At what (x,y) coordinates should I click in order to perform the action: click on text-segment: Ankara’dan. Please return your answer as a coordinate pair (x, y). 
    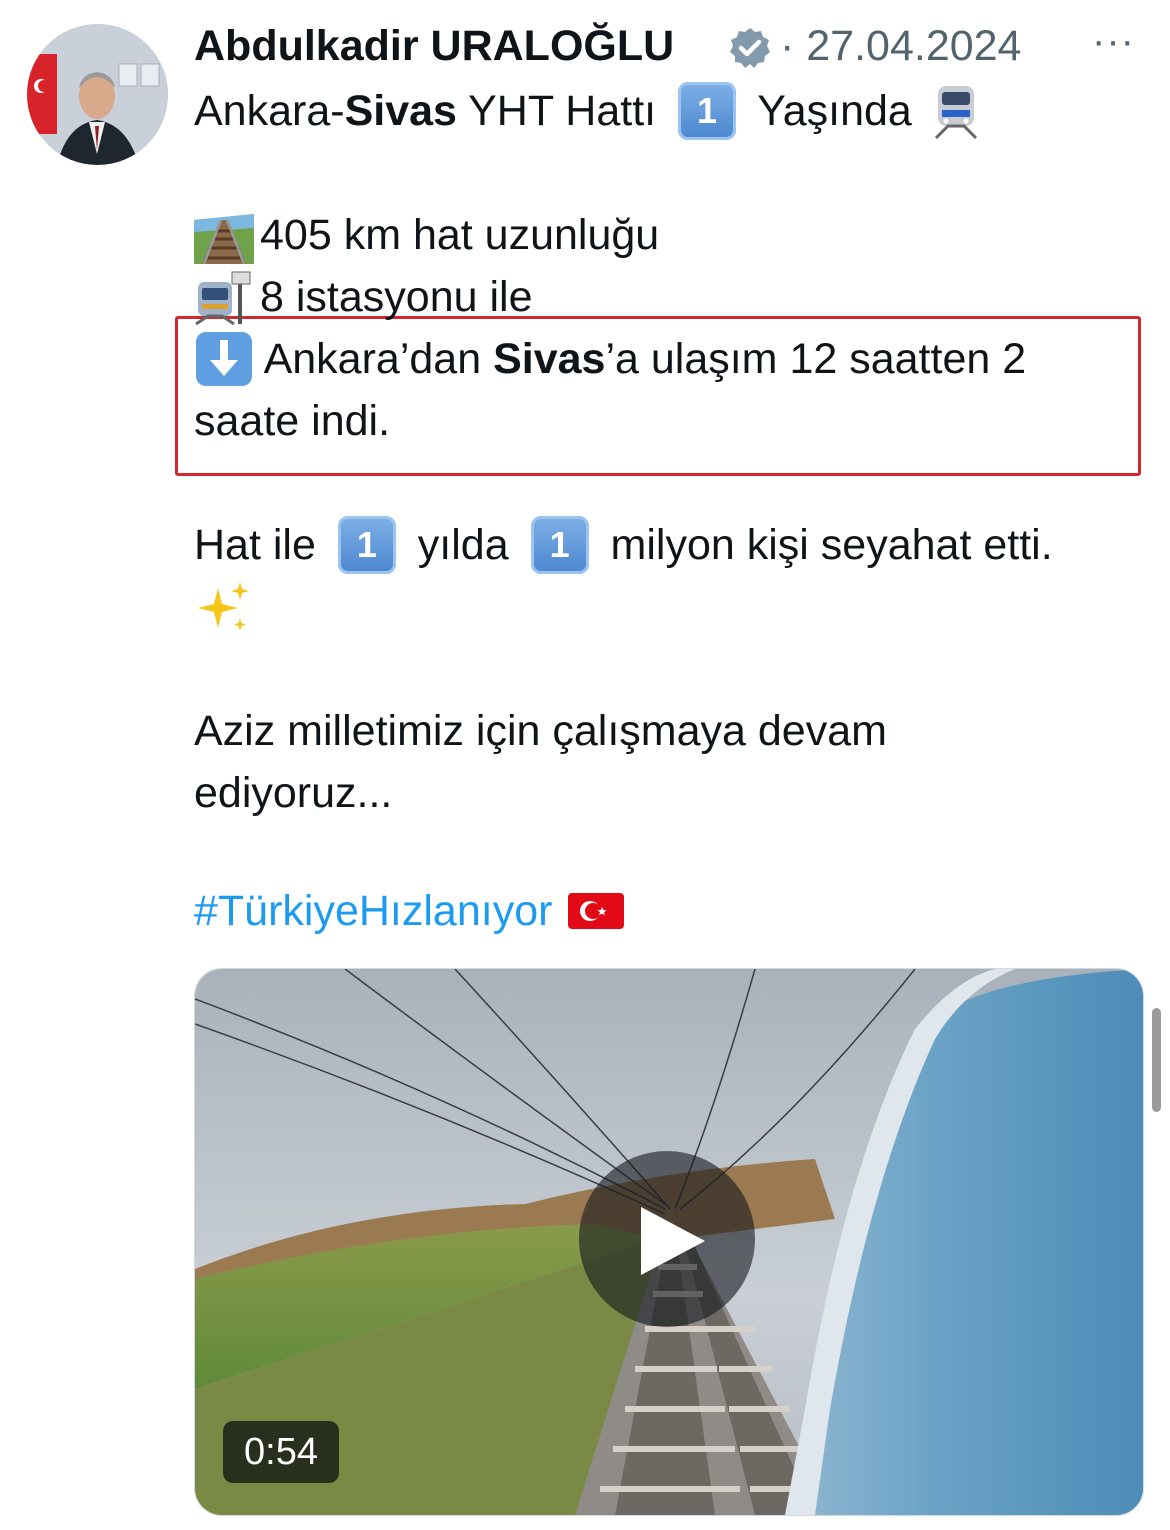
    Looking at the image, I should click on (374, 359).